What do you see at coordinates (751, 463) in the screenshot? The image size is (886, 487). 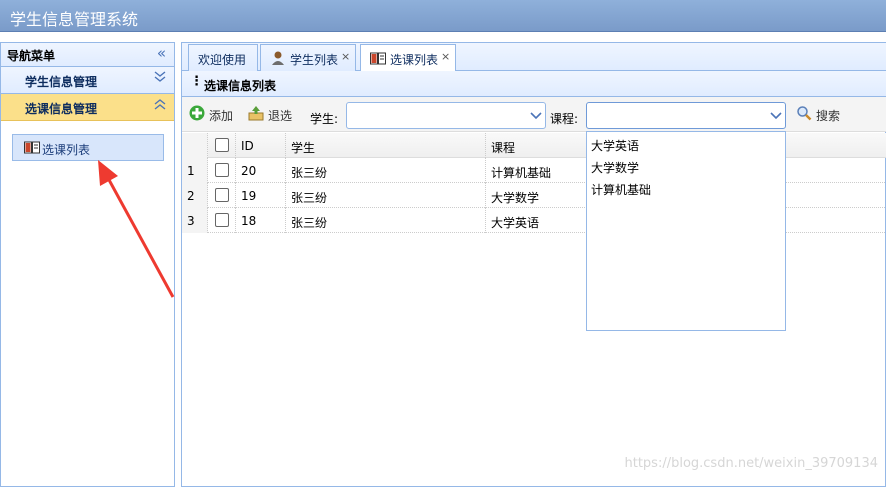 I see `watermark: https://blog.csdn.net/weixin_39709134` at bounding box center [751, 463].